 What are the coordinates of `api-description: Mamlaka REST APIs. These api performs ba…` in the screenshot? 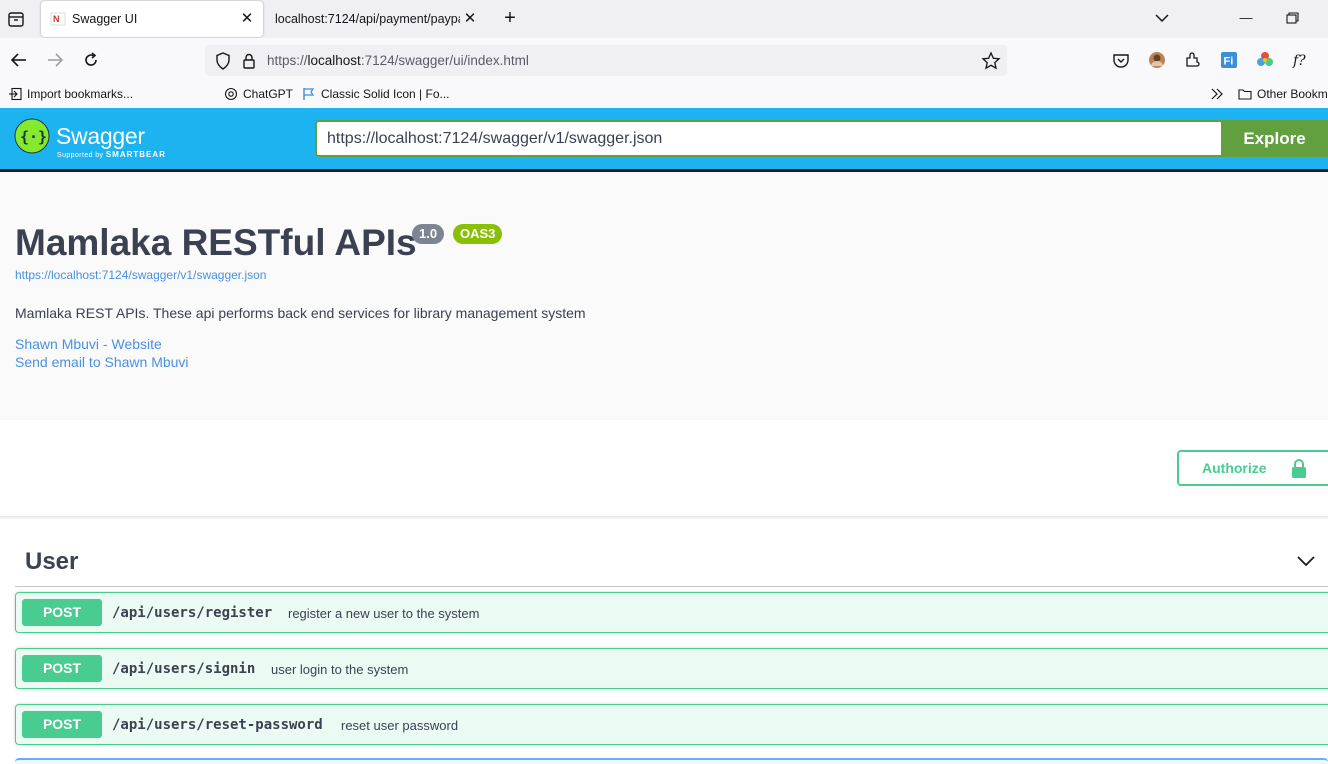 It's located at (300, 313).